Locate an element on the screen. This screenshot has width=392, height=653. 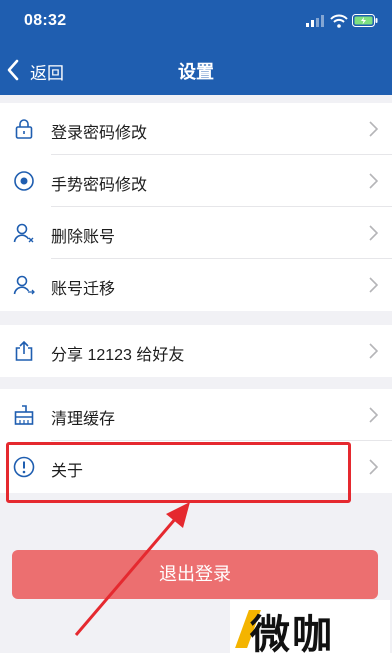
watermark-text: 微咖 is located at coordinates (292, 633).